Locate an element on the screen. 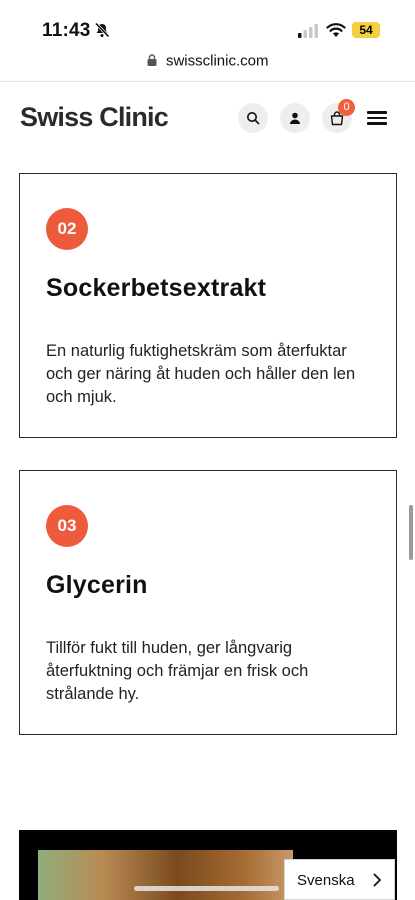  chevron-right-icon is located at coordinates (377, 880).